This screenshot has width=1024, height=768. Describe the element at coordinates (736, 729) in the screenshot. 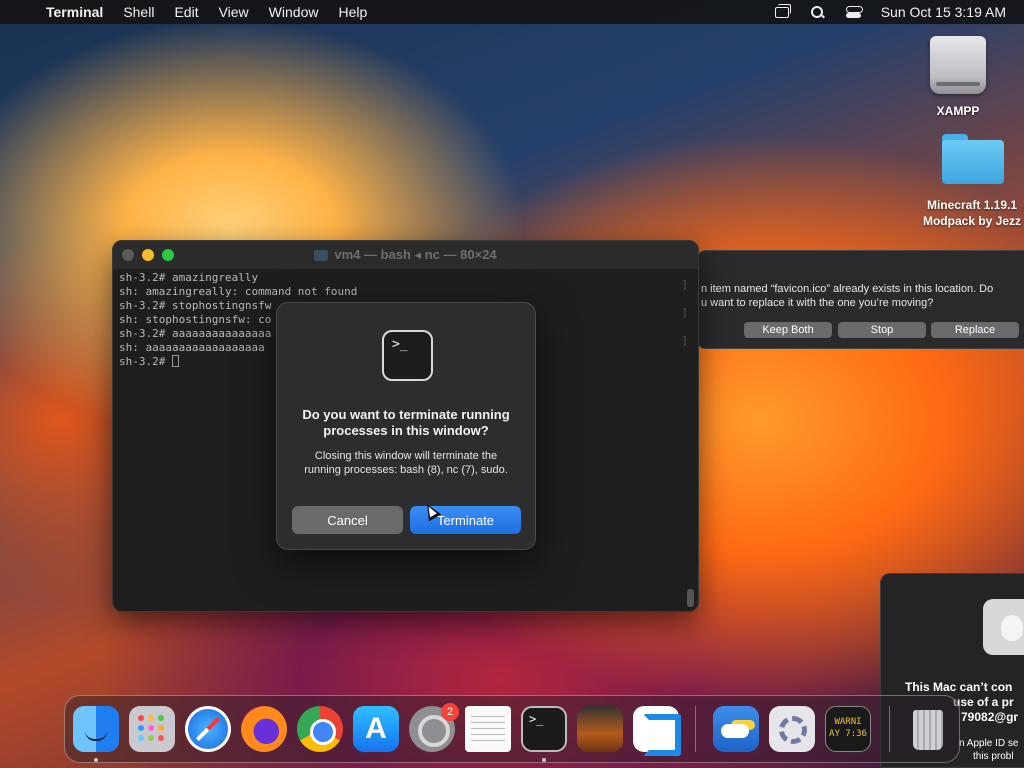

I see `dock-weather-icon` at that location.